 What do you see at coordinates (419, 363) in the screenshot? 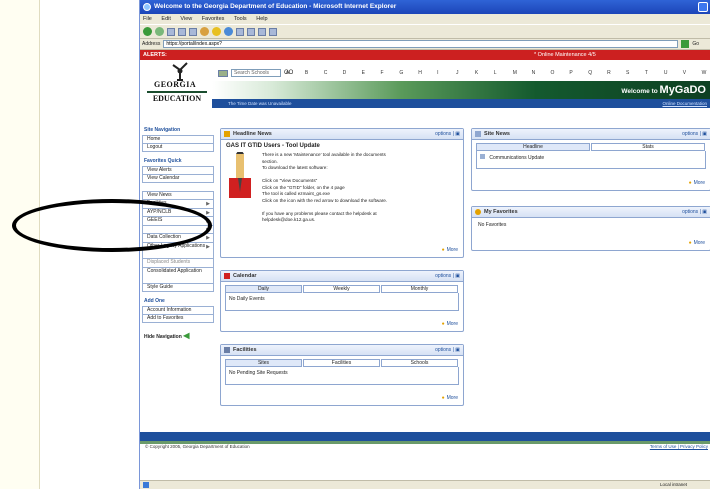
I see `tab-schools: Schools` at bounding box center [419, 363].